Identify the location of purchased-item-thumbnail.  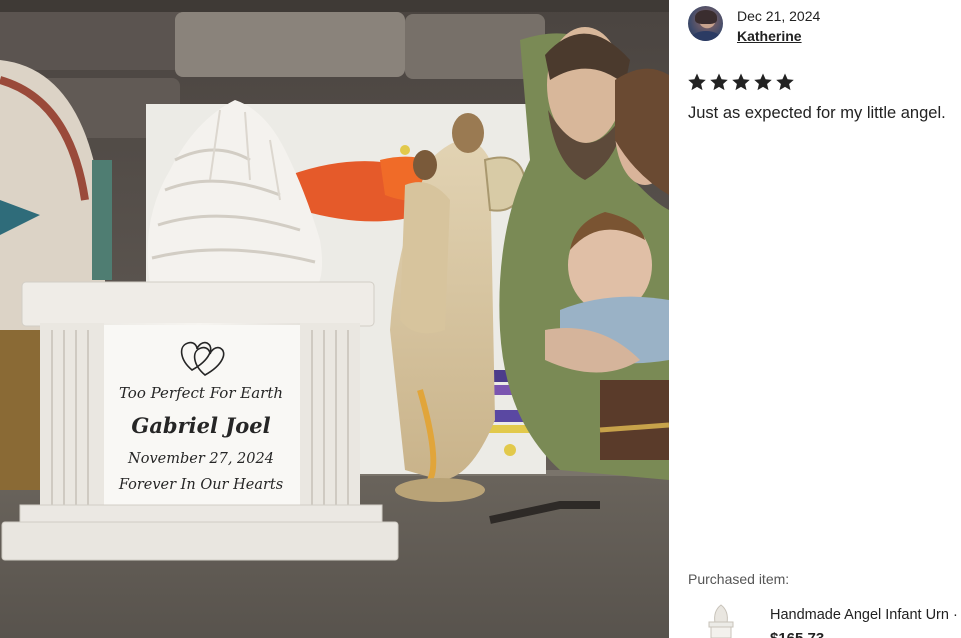
(721, 620).